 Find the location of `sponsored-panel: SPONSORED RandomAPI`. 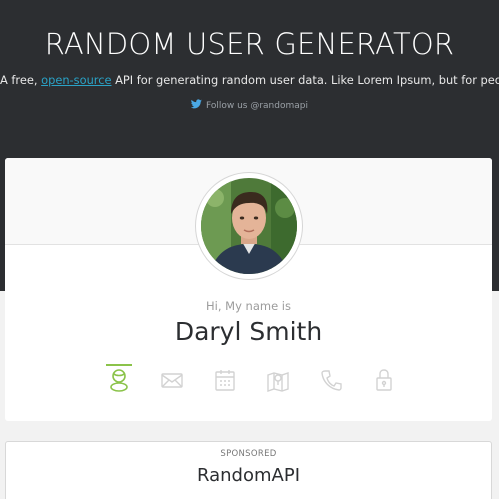

sponsored-panel: SPONSORED RandomAPI is located at coordinates (248, 470).